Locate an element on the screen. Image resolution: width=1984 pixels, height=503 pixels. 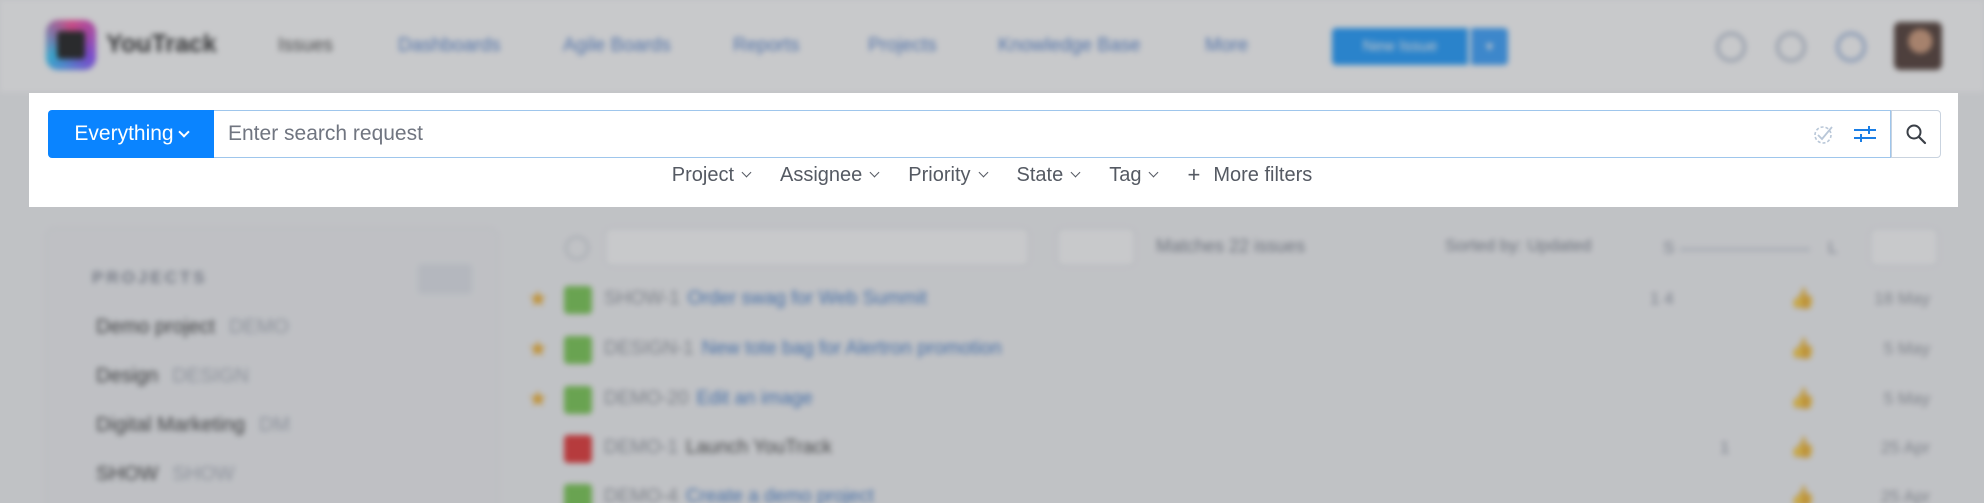
filter-state: State is located at coordinates (1049, 175).